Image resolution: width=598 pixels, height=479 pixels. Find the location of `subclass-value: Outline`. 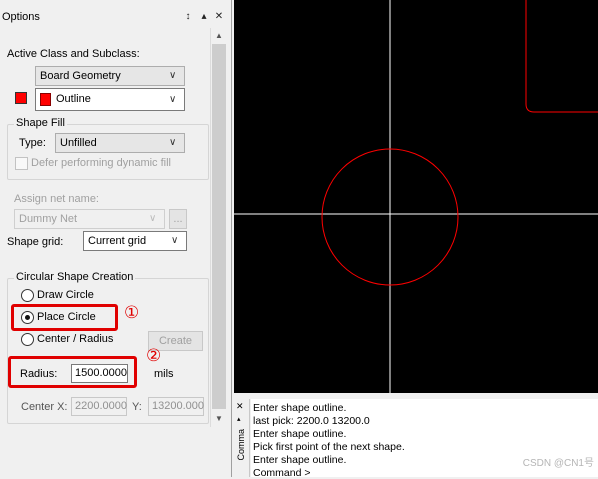

subclass-value: Outline is located at coordinates (73, 99).